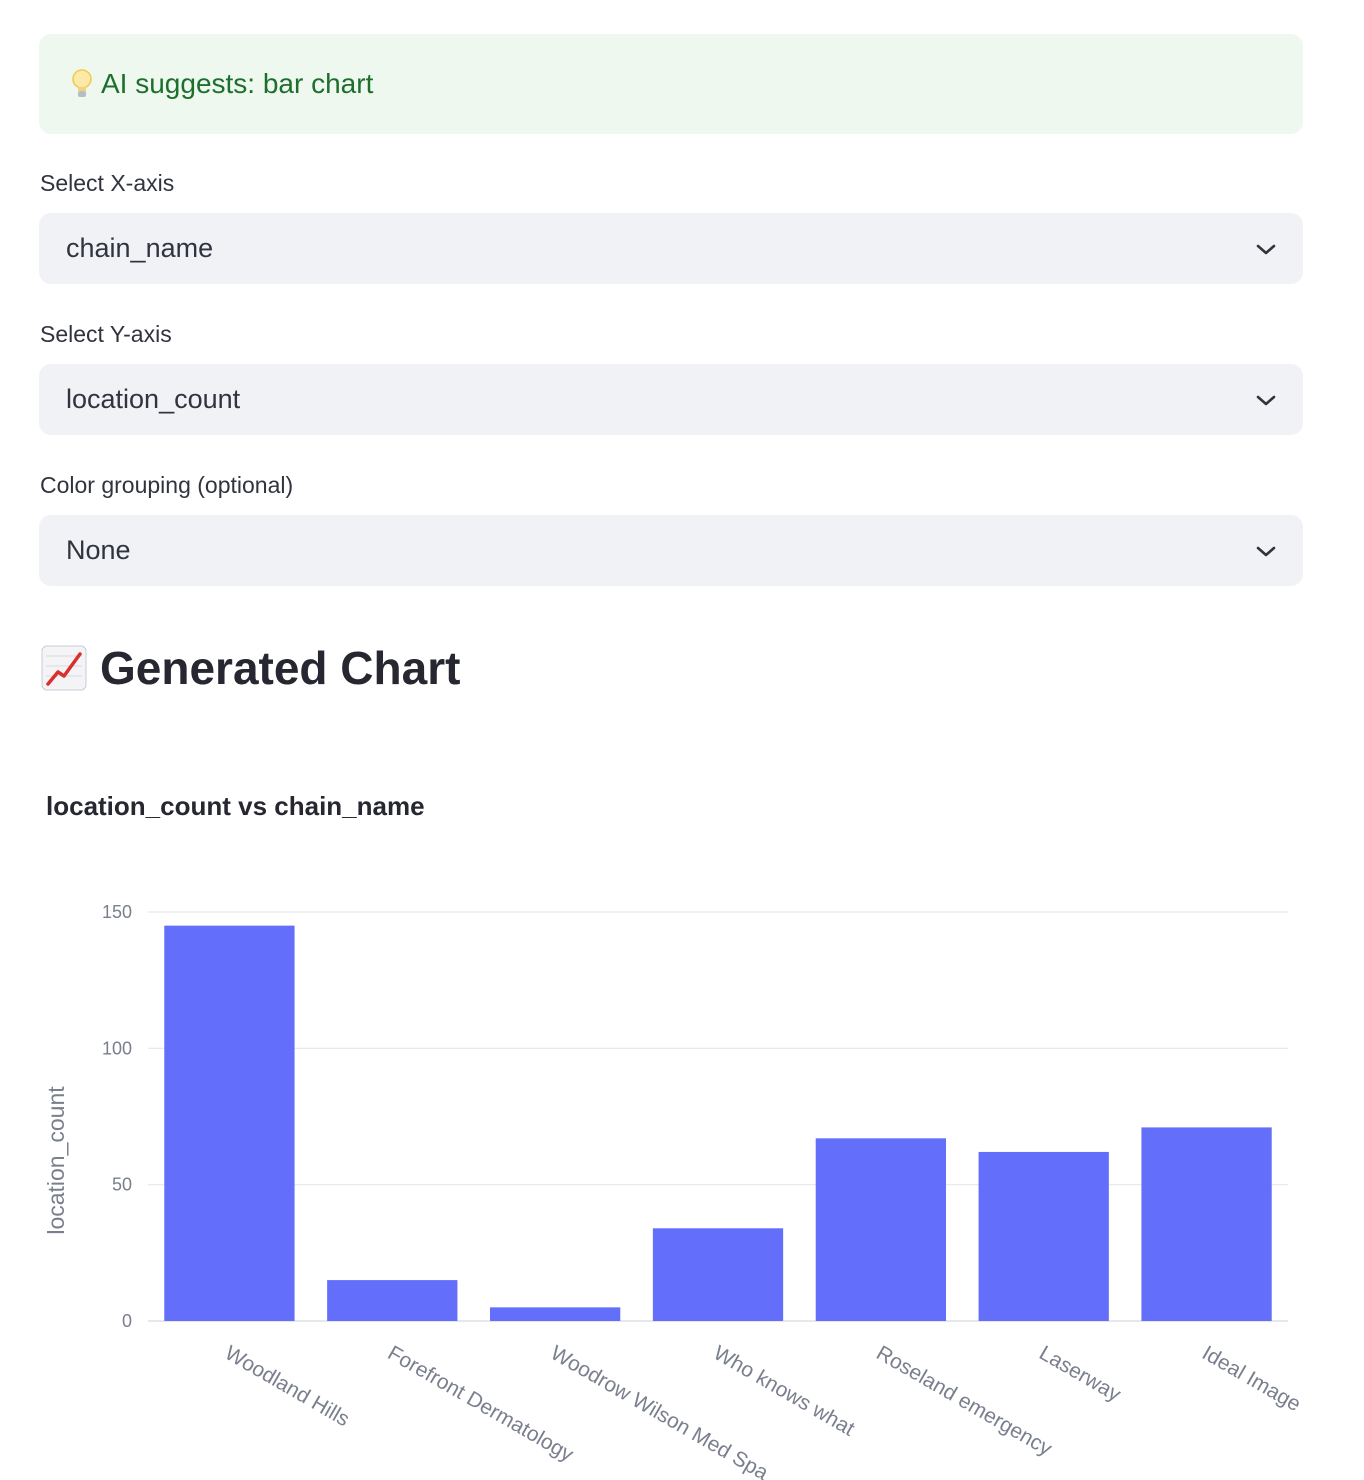  Describe the element at coordinates (107, 183) in the screenshot. I see `x-axis-label: Select X-axis` at that location.